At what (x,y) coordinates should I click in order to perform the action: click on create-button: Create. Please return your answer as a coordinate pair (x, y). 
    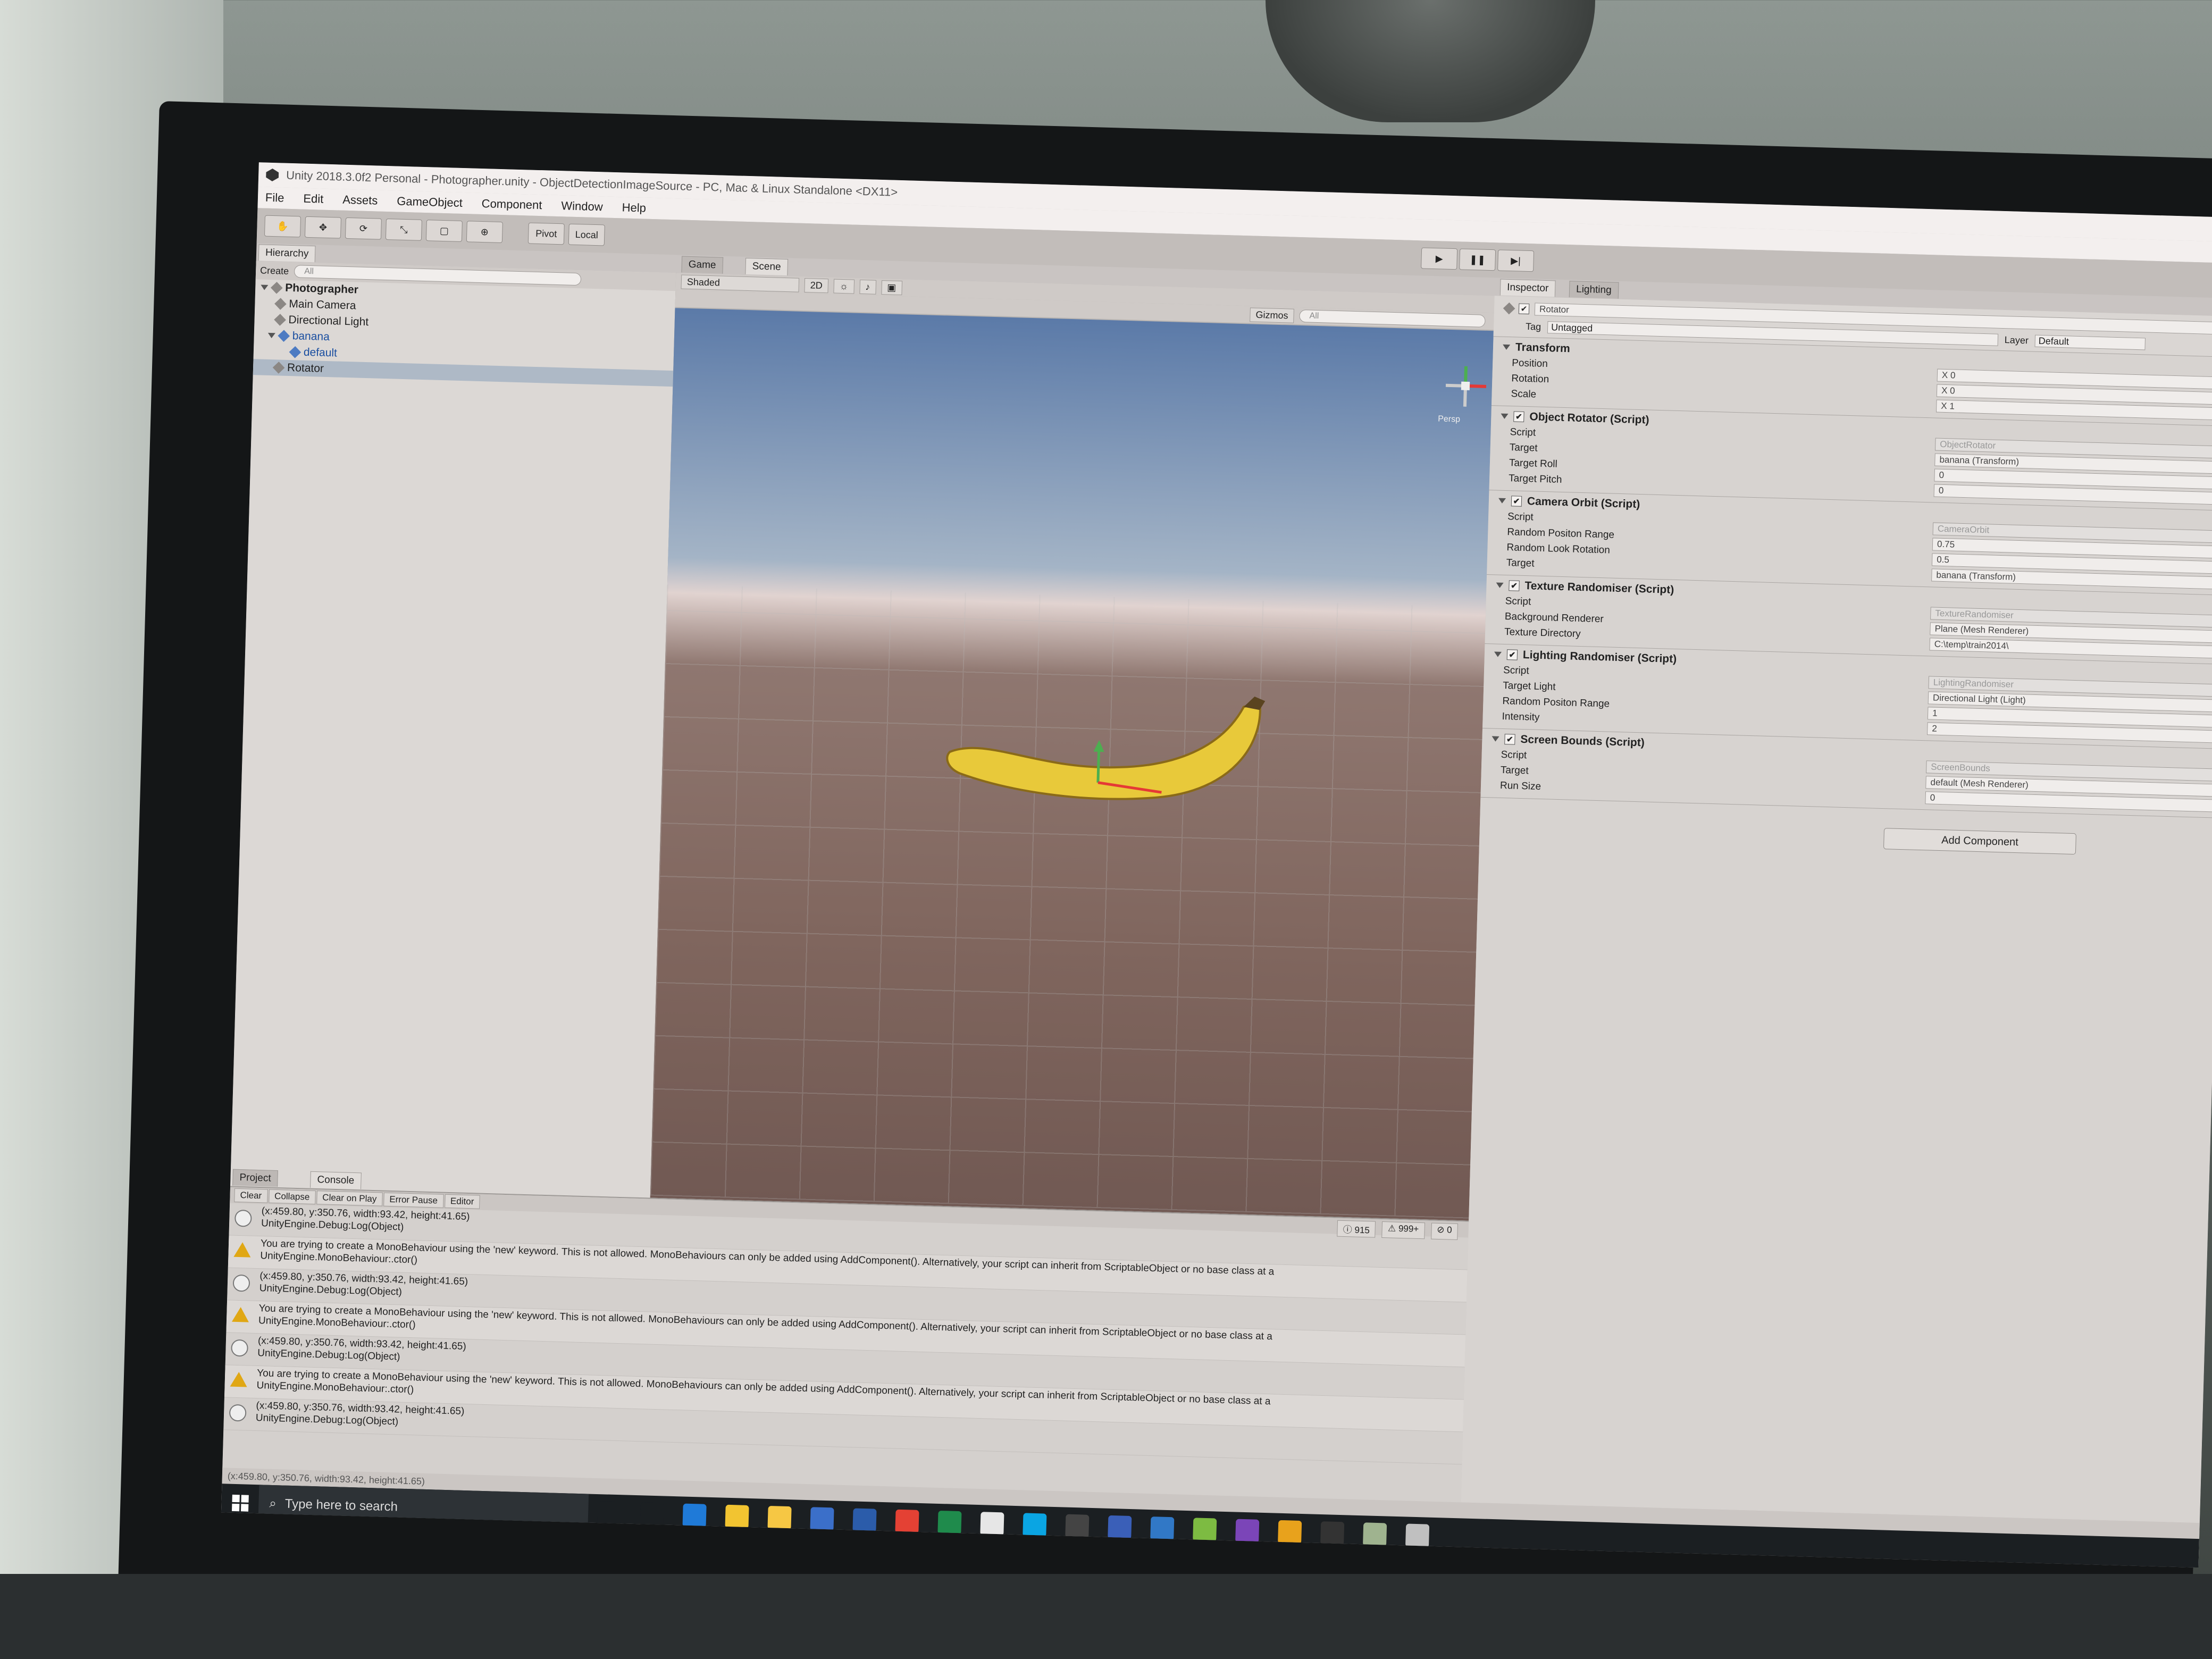
    Looking at the image, I should click on (274, 271).